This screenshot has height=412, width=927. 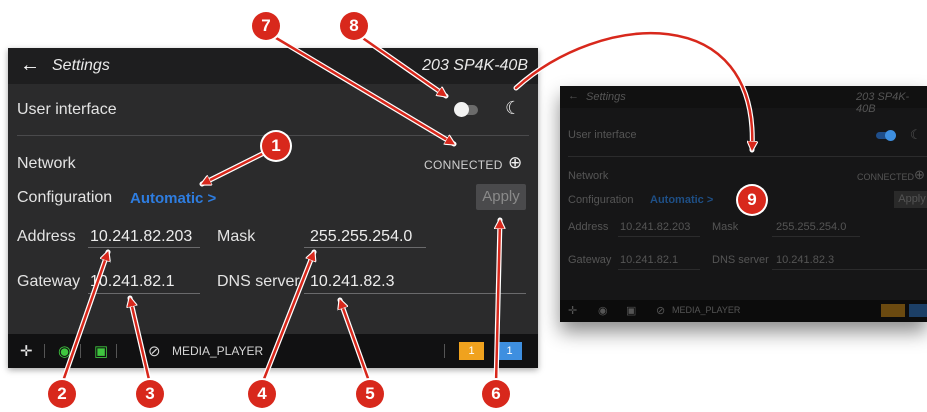 What do you see at coordinates (150, 394) in the screenshot?
I see `callout-badge-3: 3` at bounding box center [150, 394].